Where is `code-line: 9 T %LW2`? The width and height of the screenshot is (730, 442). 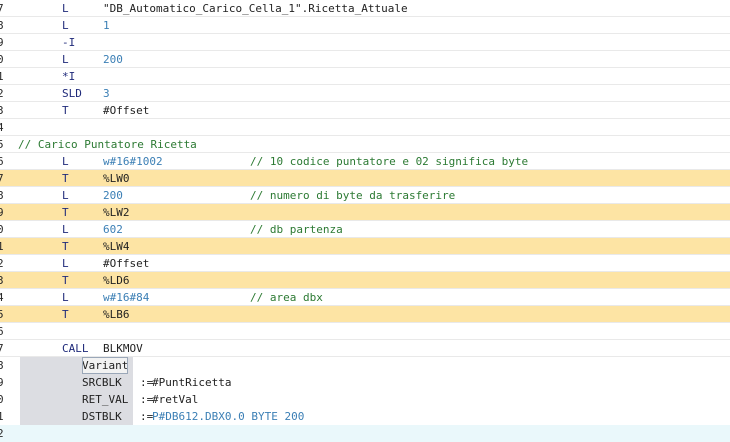 code-line: 9 T %LW2 is located at coordinates (365, 212).